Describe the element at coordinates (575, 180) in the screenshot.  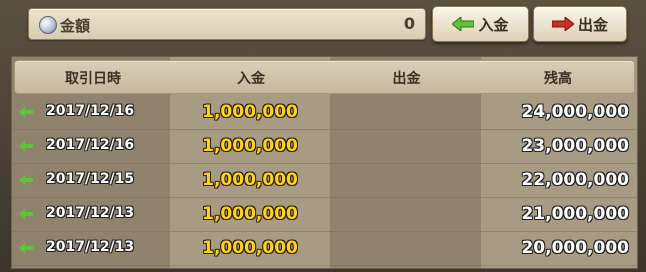
I see `row-balance: 22,000,000` at that location.